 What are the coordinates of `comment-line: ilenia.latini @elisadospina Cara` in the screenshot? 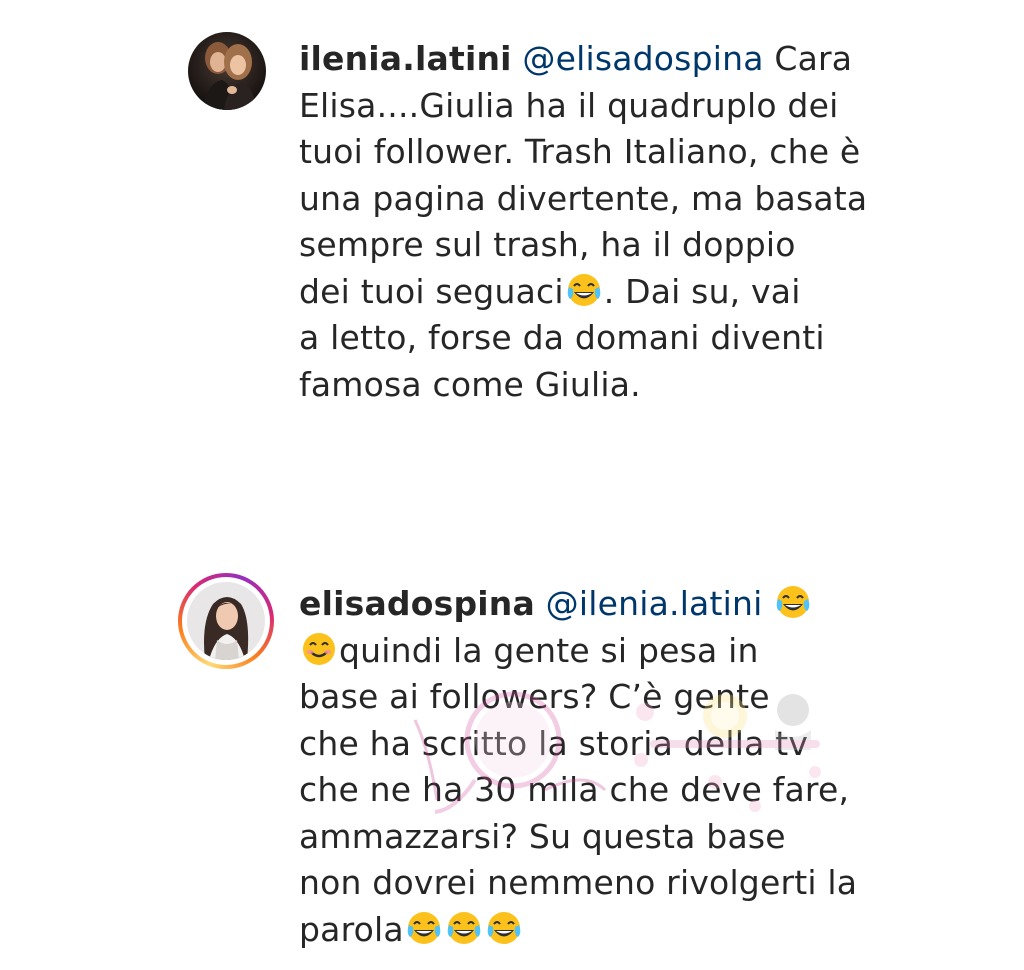 It's located at (599, 59).